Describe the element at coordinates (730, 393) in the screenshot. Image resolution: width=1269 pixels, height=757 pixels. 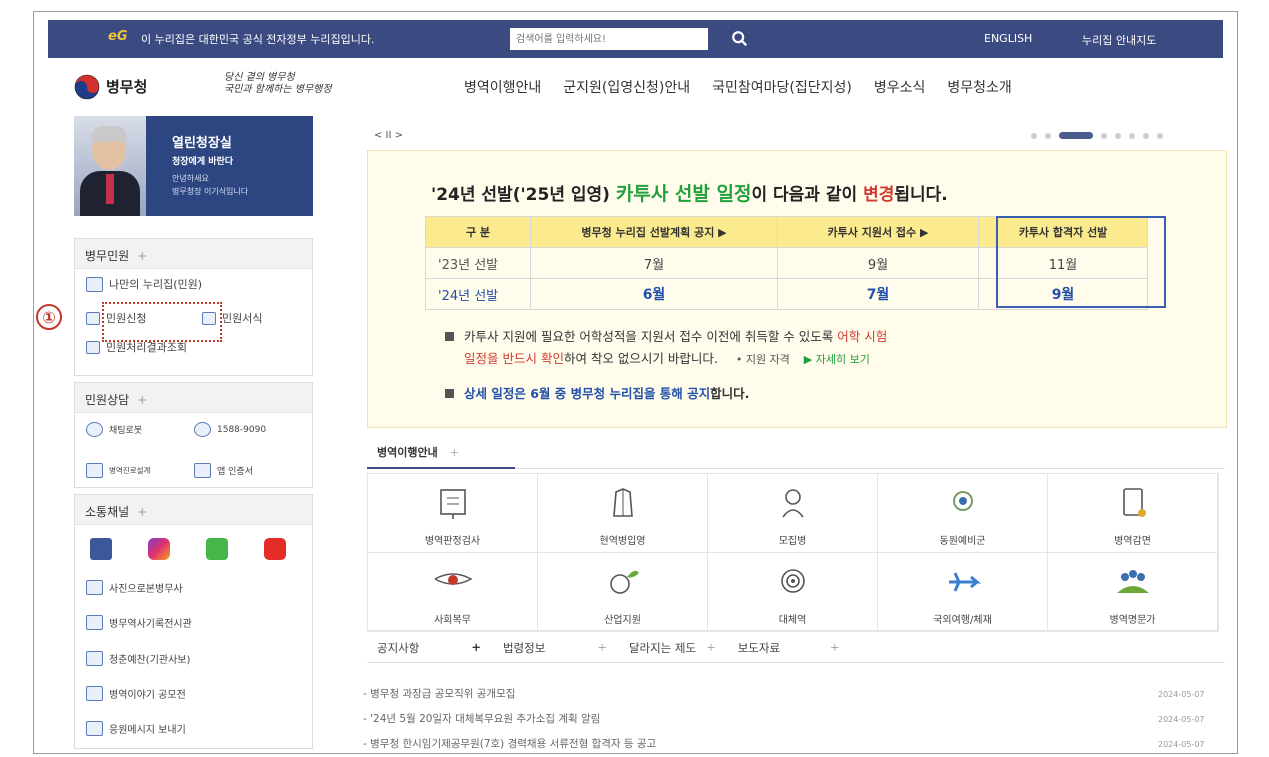
I see `note-text: 합니다.` at that location.